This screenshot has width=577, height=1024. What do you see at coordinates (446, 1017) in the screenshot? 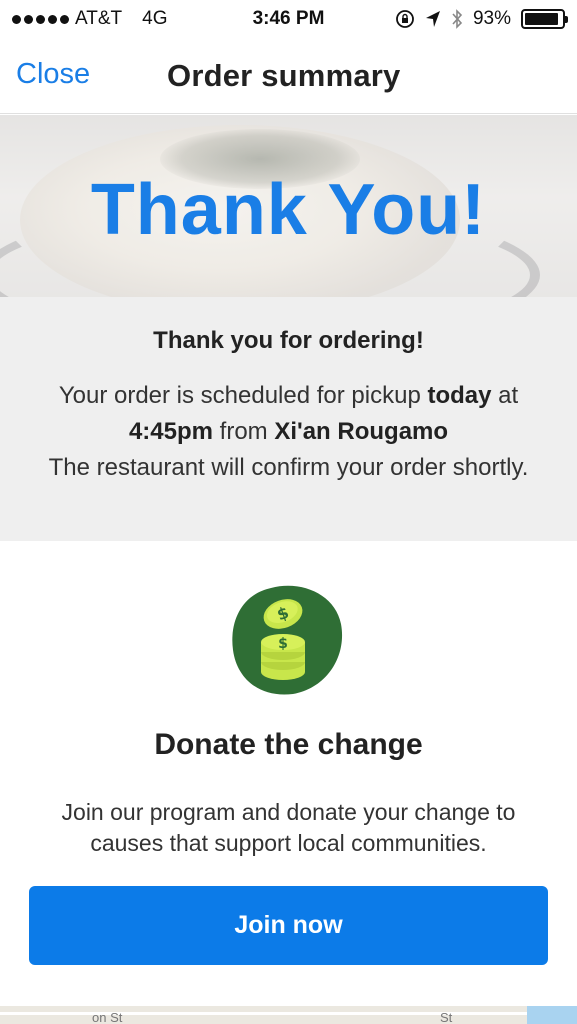
I see `map-street-label: St` at bounding box center [446, 1017].